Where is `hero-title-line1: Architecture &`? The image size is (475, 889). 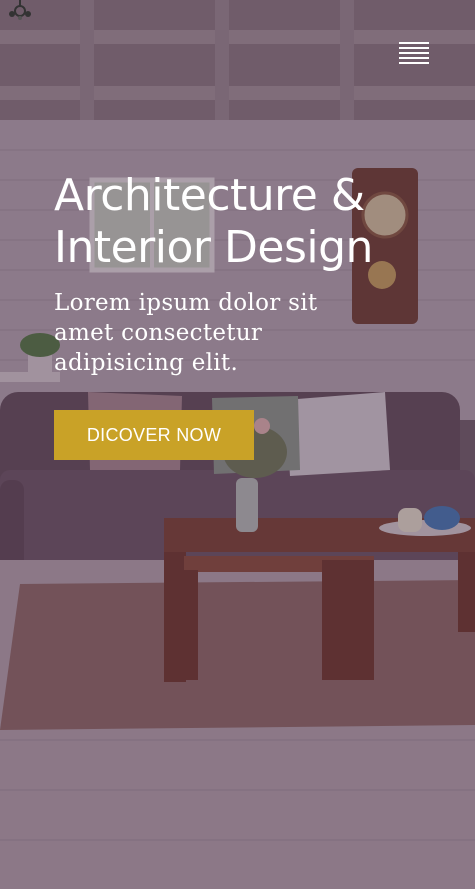
hero-title-line1: Architecture & is located at coordinates (209, 195).